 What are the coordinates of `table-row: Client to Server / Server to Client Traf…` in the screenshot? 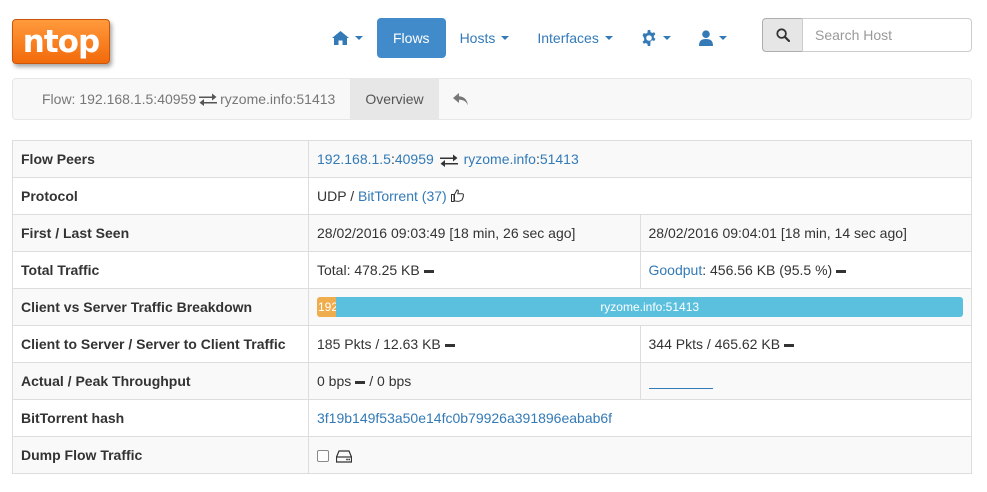 It's located at (492, 344).